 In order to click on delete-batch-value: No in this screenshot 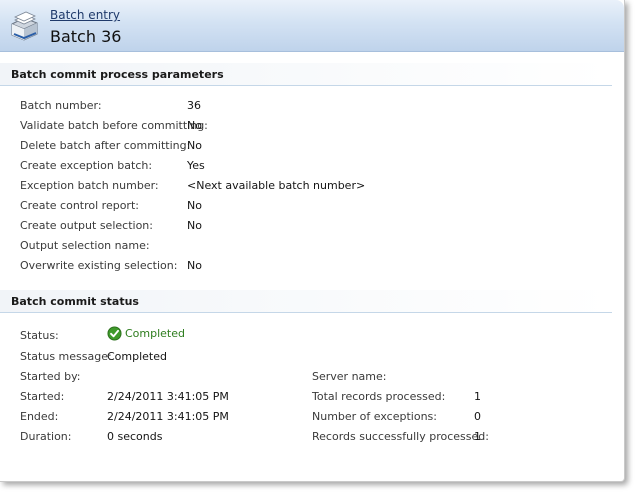, I will do `click(194, 145)`.